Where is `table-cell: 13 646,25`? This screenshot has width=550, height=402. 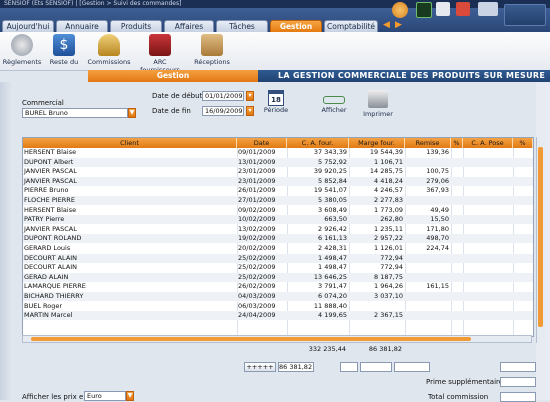 table-cell: 13 646,25 is located at coordinates (330, 276).